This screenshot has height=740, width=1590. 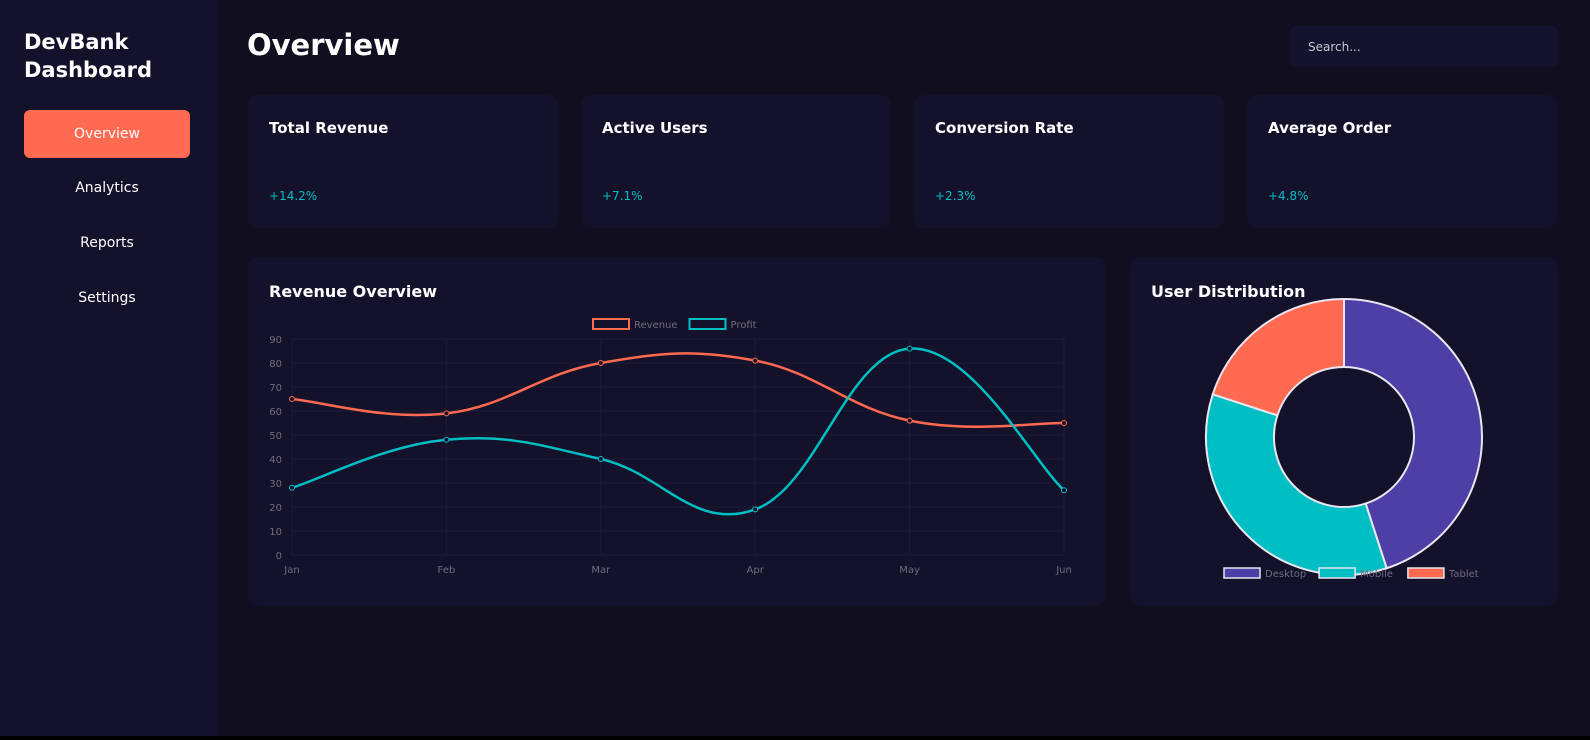 What do you see at coordinates (1288, 196) in the screenshot?
I see `stat-change: +4.8%` at bounding box center [1288, 196].